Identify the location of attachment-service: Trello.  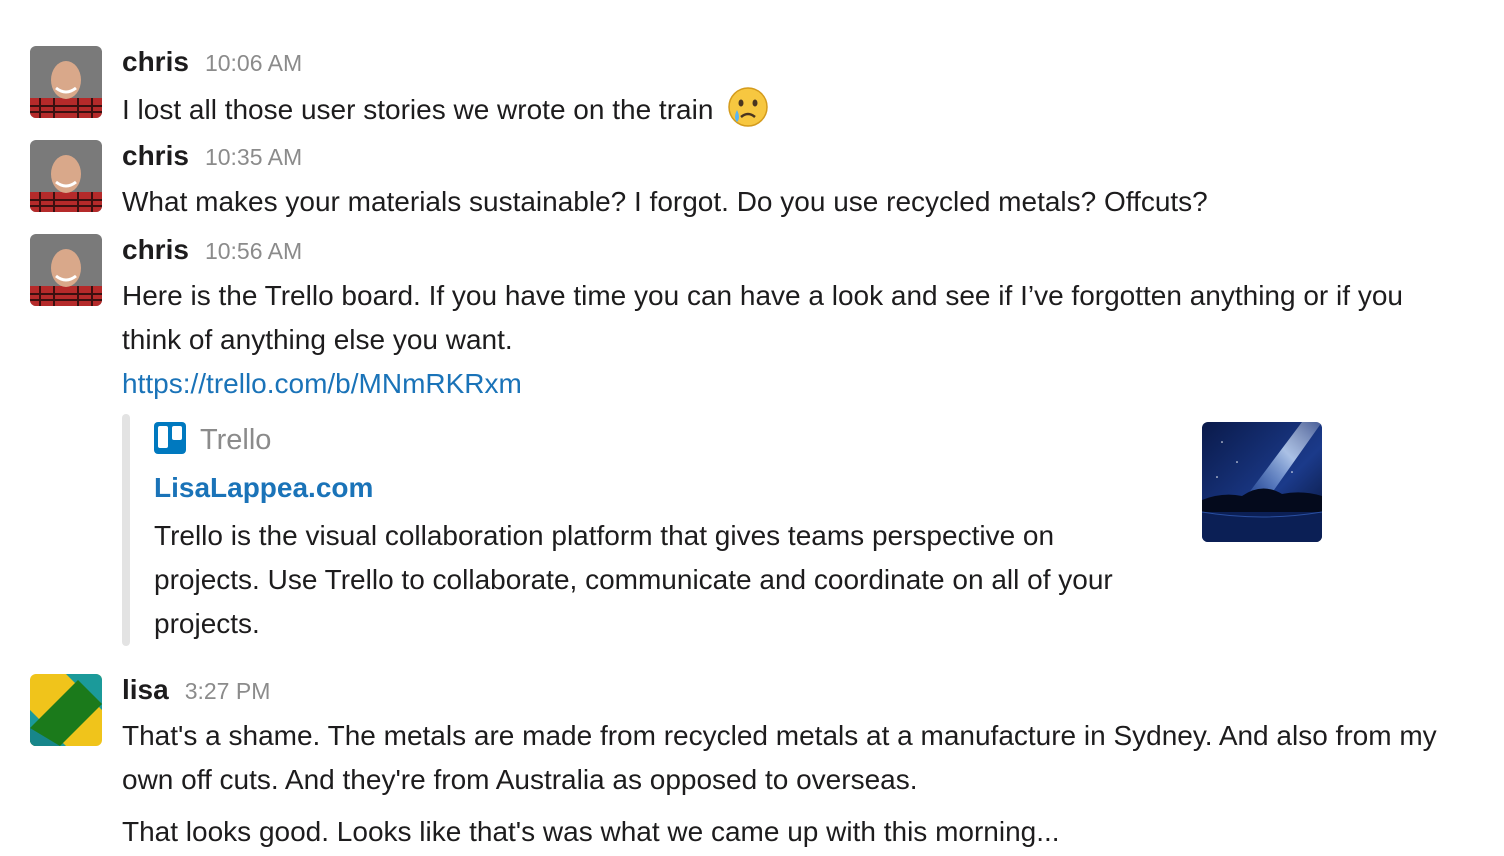
(212, 440).